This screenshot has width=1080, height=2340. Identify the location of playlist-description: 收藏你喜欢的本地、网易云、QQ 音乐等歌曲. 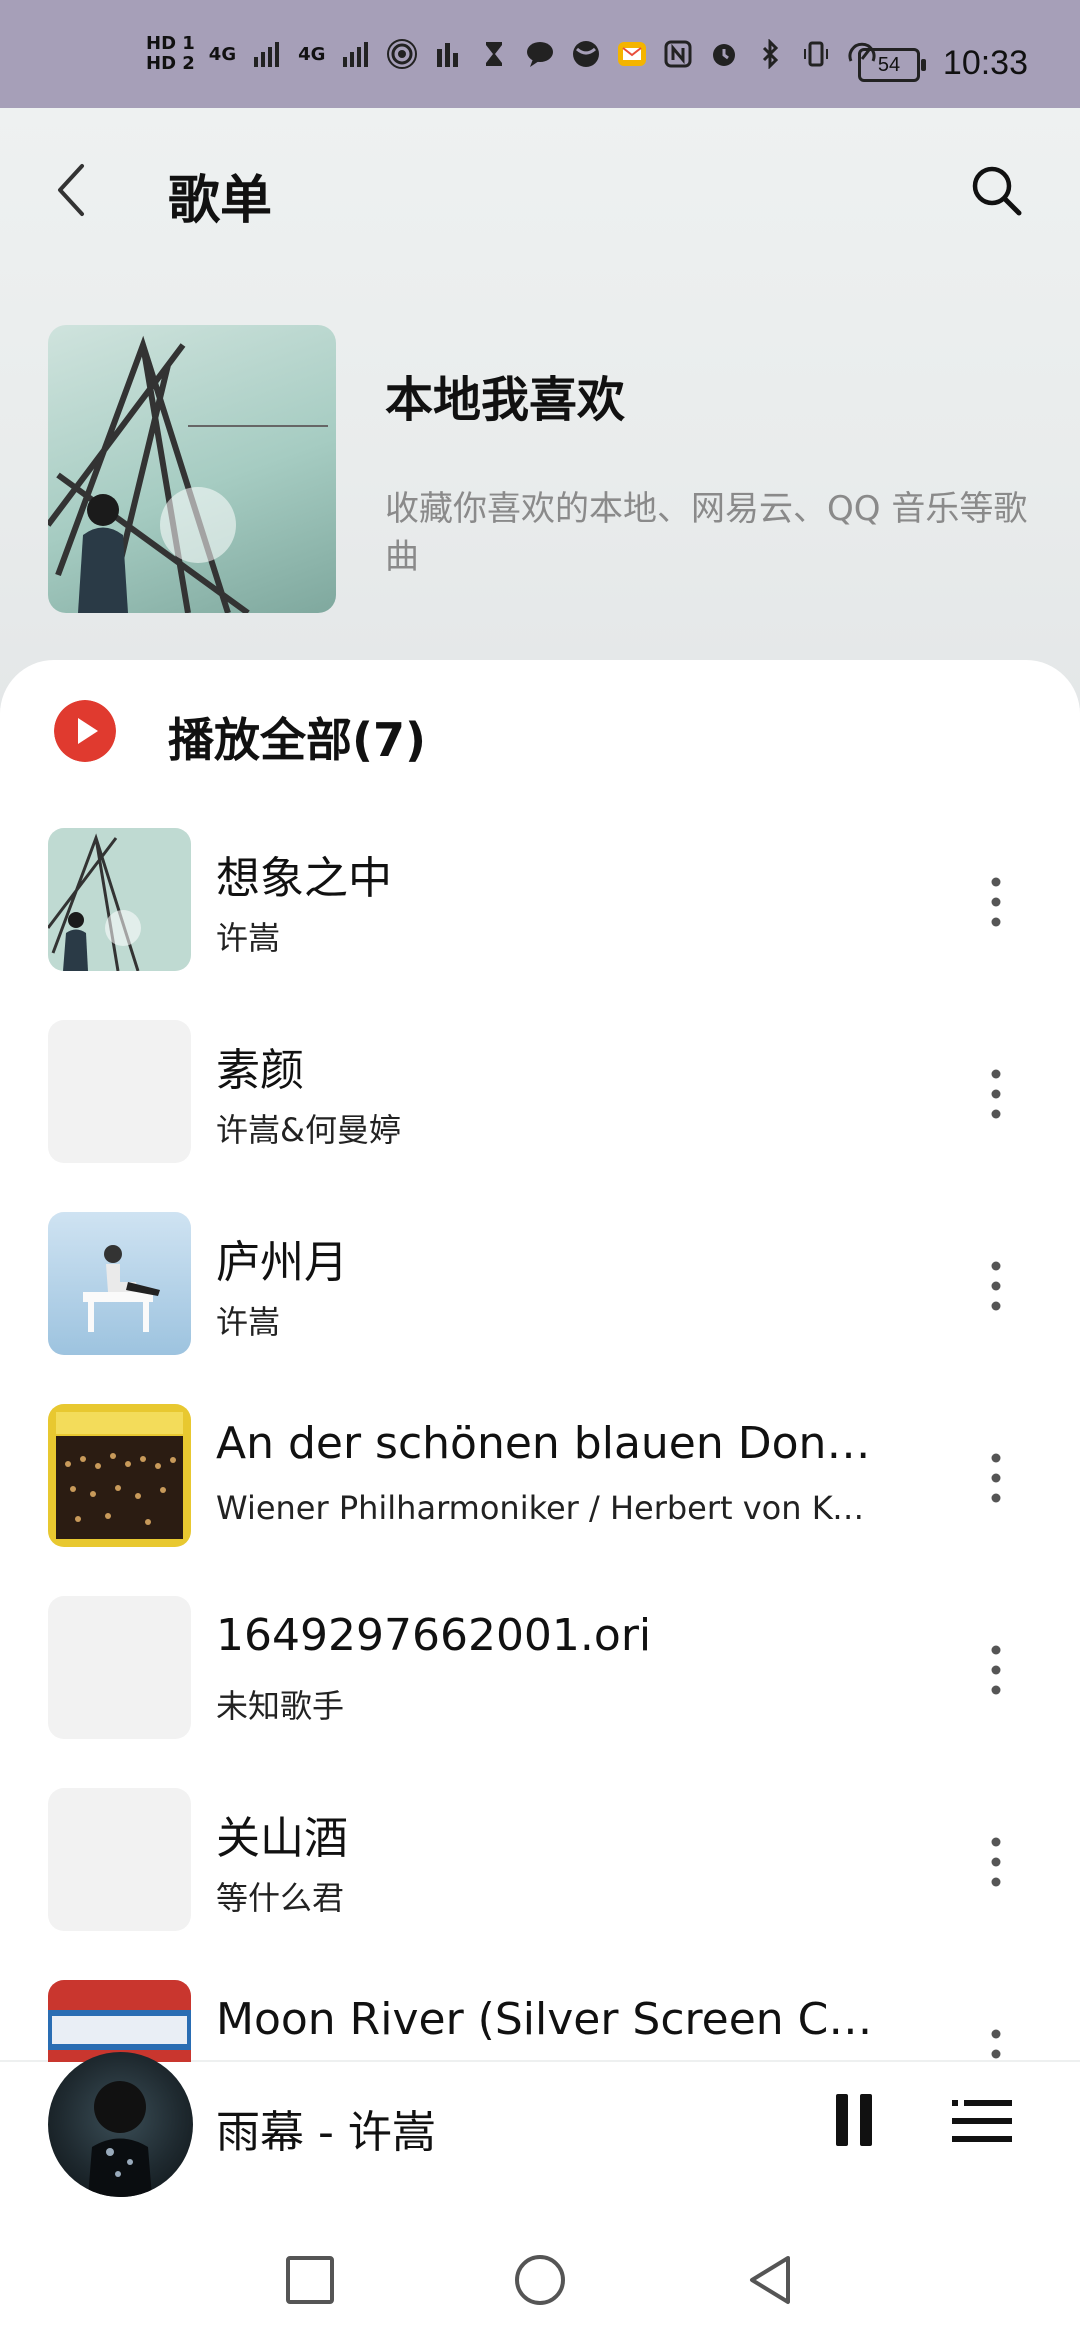
(706, 533).